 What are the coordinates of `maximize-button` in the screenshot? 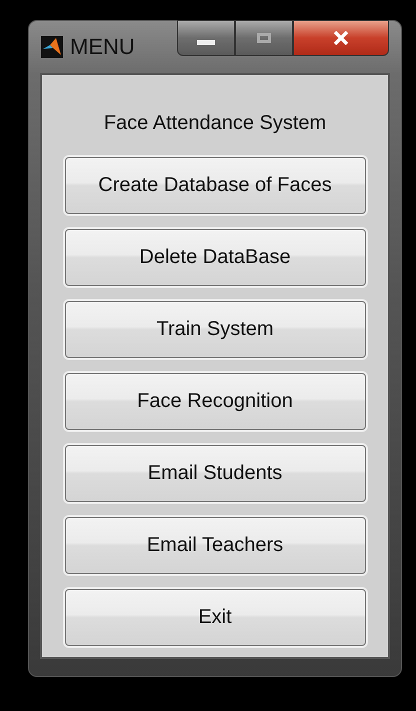 It's located at (264, 38).